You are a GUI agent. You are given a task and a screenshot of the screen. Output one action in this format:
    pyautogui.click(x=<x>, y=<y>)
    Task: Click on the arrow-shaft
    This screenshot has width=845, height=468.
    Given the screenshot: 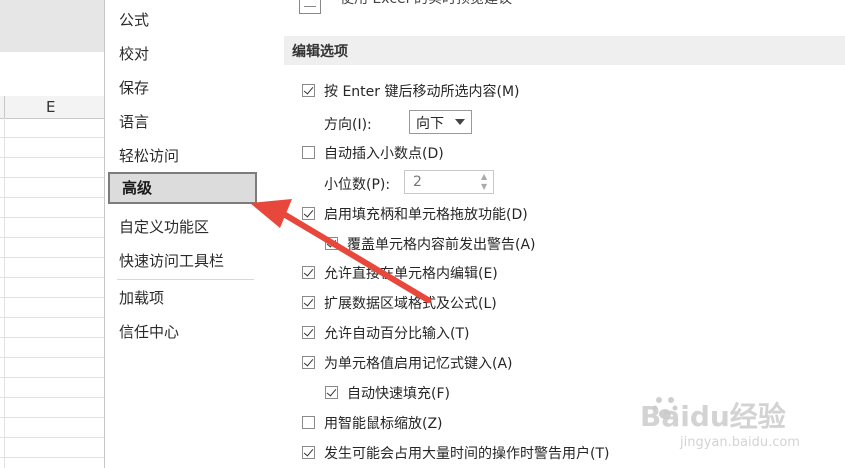 What is the action you would take?
    pyautogui.click(x=355, y=256)
    